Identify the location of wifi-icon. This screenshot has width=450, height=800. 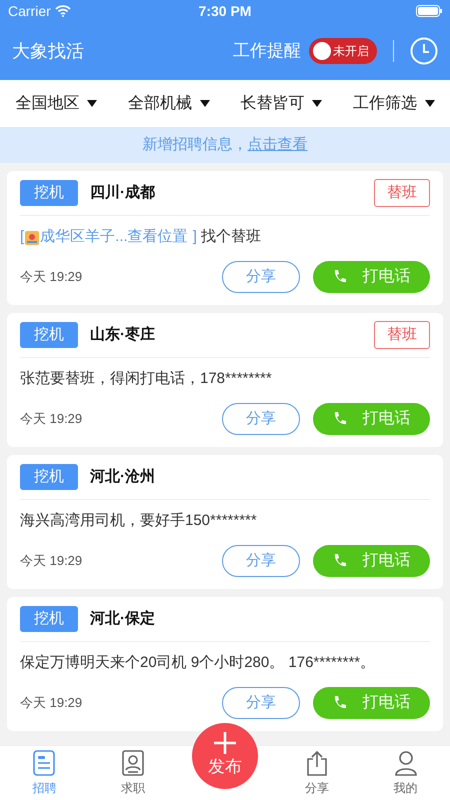
(62, 11).